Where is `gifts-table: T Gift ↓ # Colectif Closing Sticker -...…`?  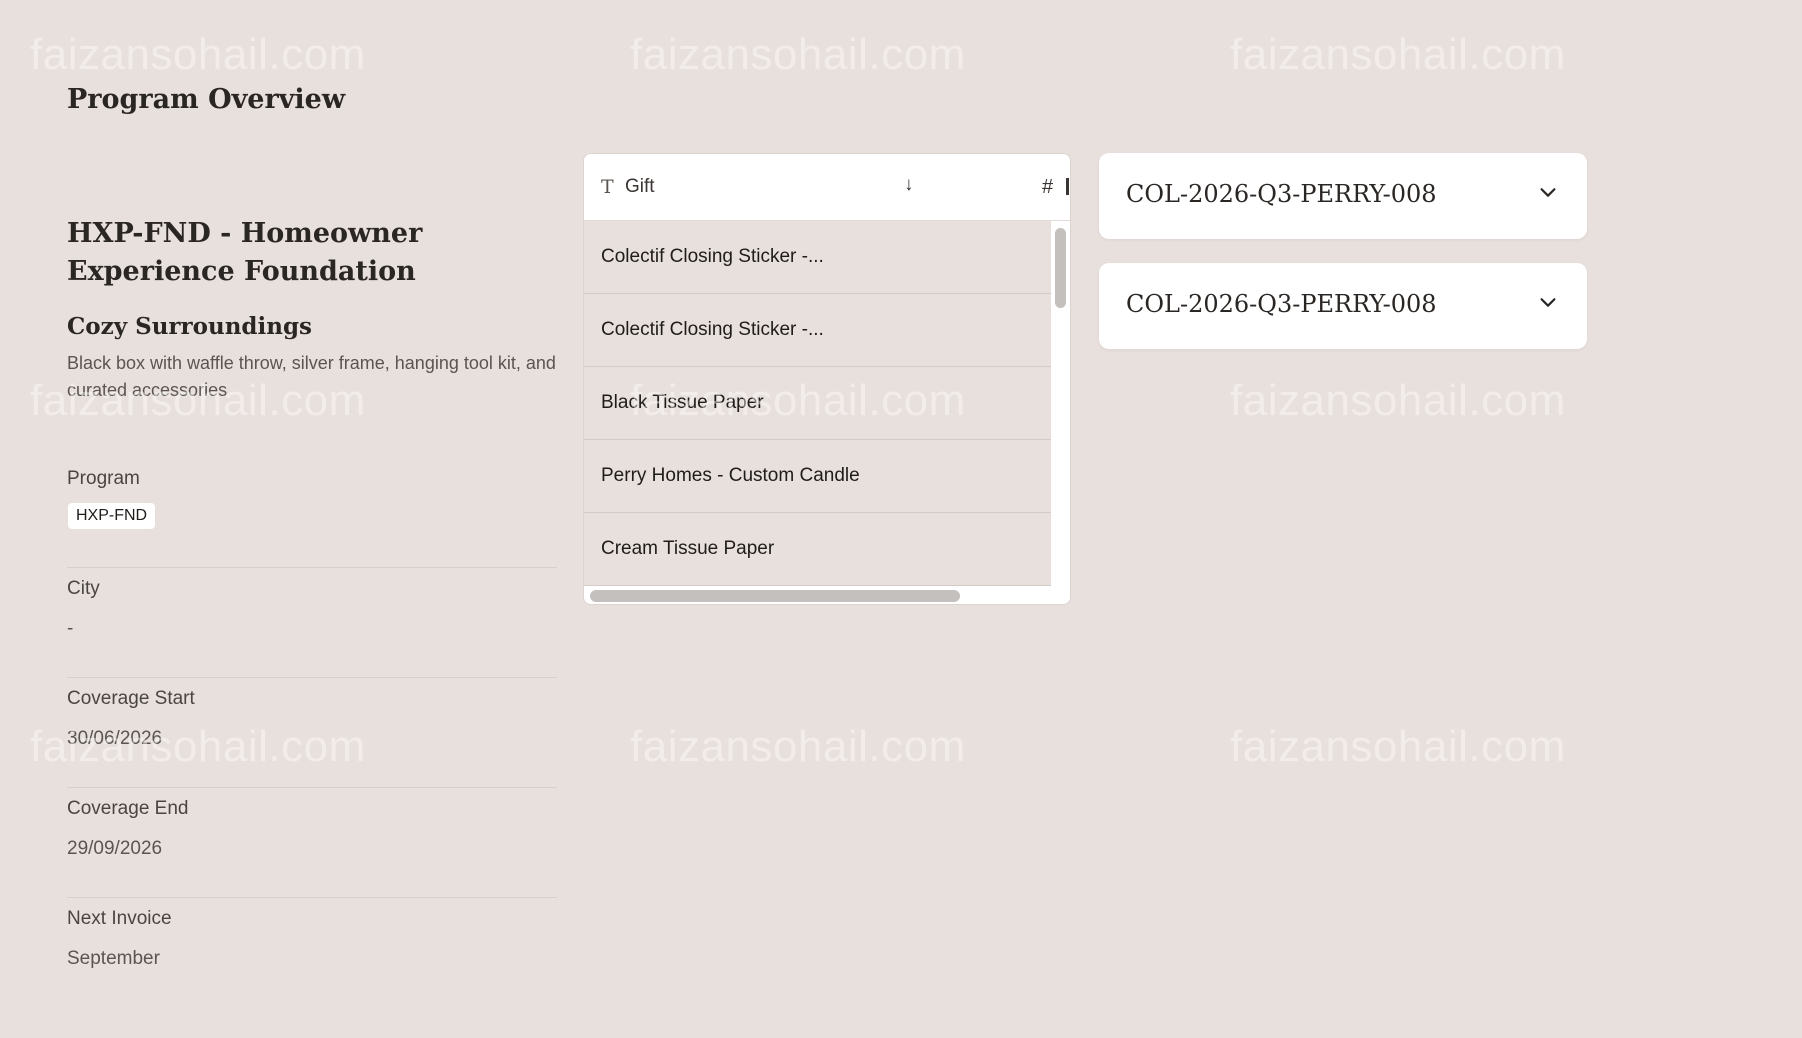
gifts-table: T Gift ↓ # Colectif Closing Sticker -...… is located at coordinates (827, 379).